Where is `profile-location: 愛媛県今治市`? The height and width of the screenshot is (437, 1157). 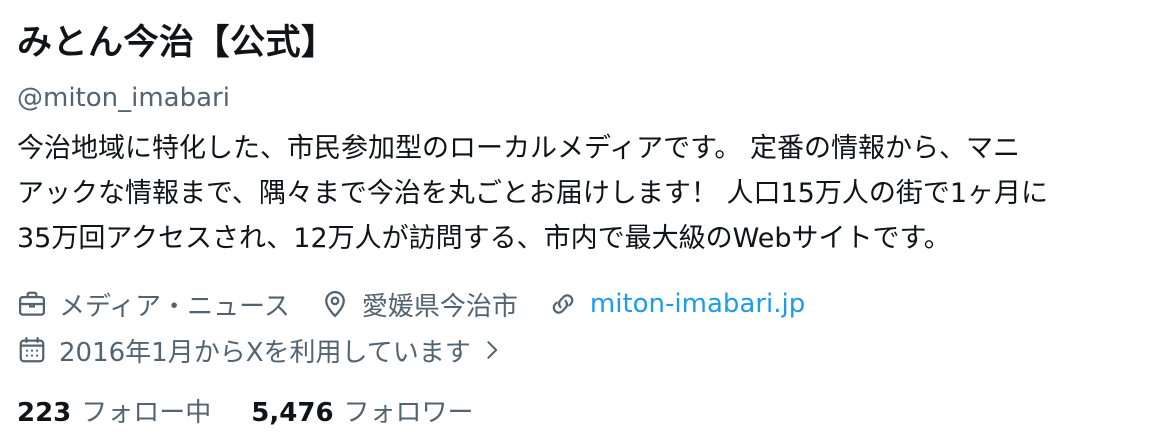 profile-location: 愛媛県今治市 is located at coordinates (419, 304).